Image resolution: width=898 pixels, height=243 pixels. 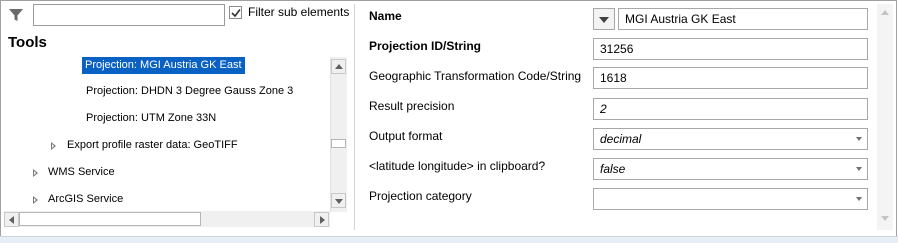 What do you see at coordinates (16, 15) in the screenshot?
I see `filter-icon` at bounding box center [16, 15].